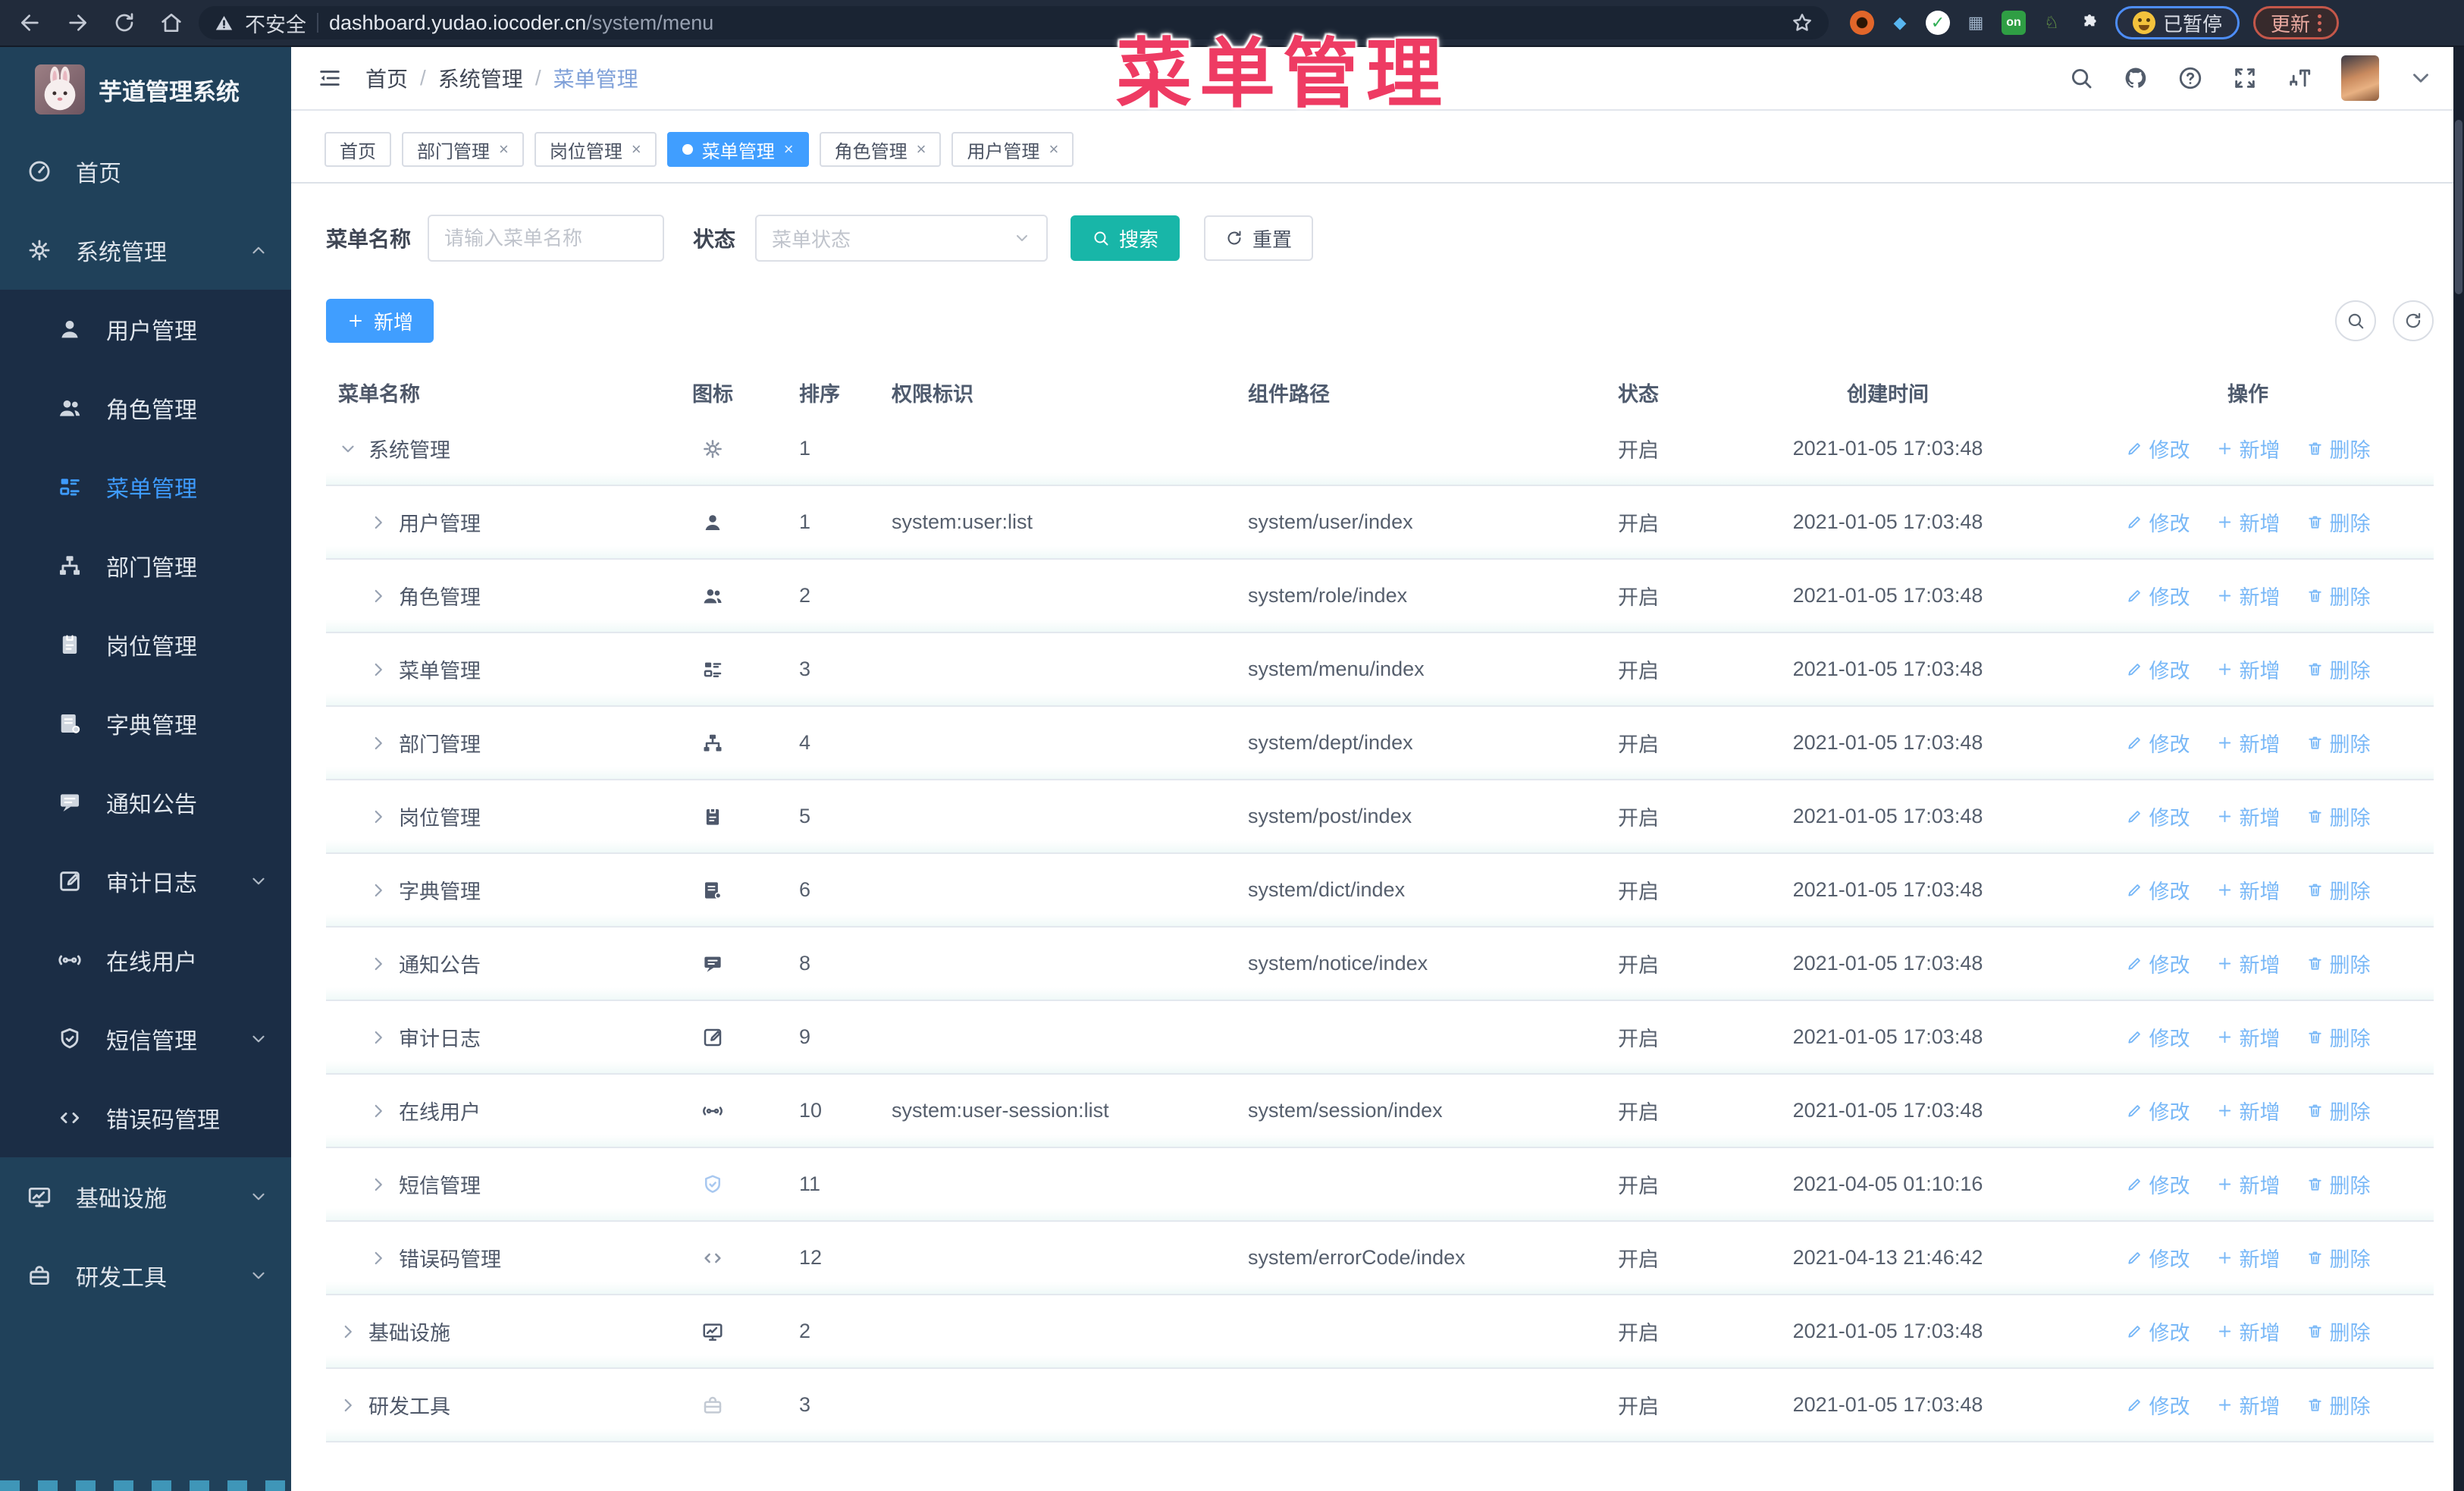 Image resolution: width=2464 pixels, height=1491 pixels. I want to click on sidebar-item-post: 岗位管理, so click(146, 644).